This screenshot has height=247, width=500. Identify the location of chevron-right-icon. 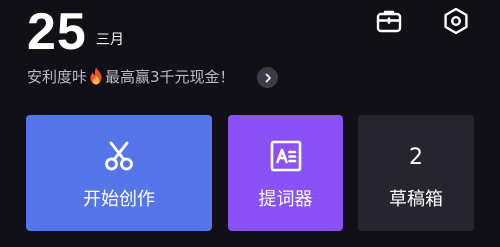
(268, 77).